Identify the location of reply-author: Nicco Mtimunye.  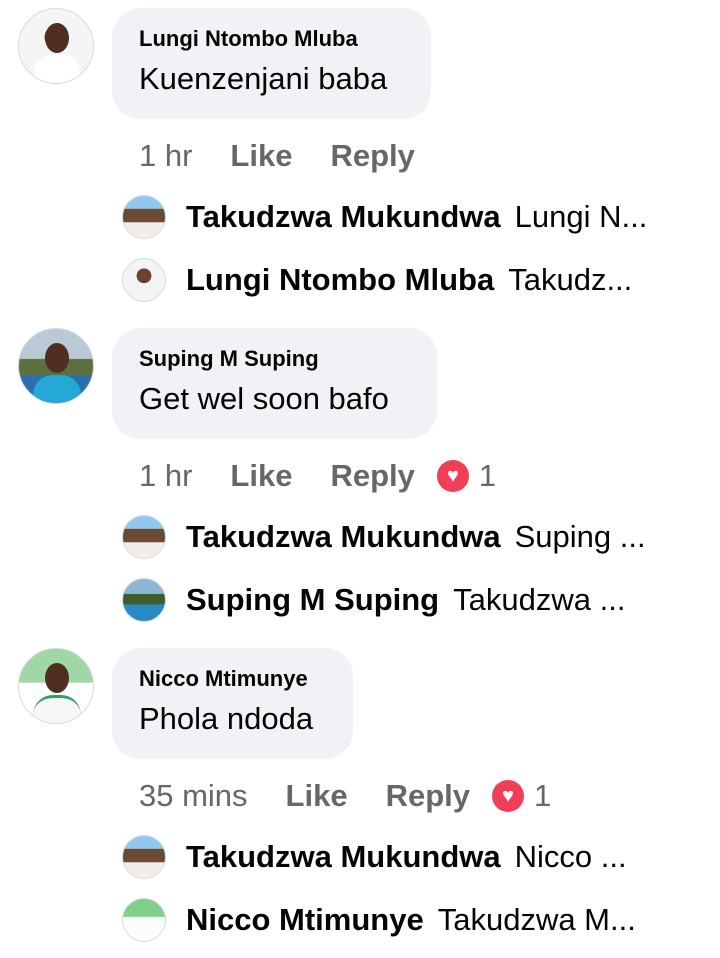
(305, 919).